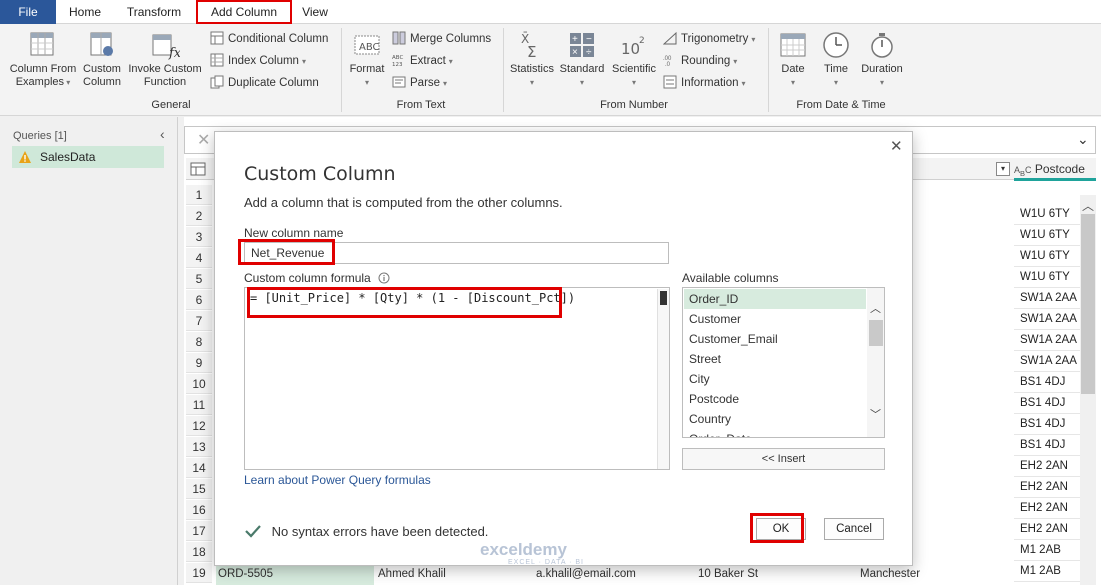 This screenshot has width=1101, height=585. What do you see at coordinates (854, 529) in the screenshot?
I see `cancel-button: Cancel` at bounding box center [854, 529].